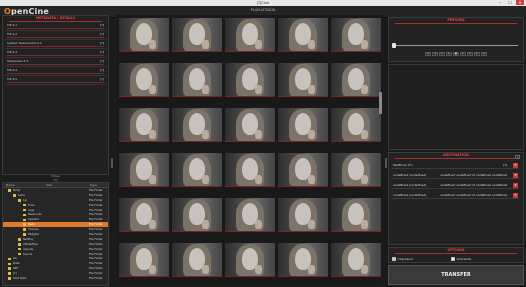 Image resolution: width=526 pixels, height=287 pixels. Describe the element at coordinates (517, 157) in the screenshot. I see `add-destination-button: +` at that location.